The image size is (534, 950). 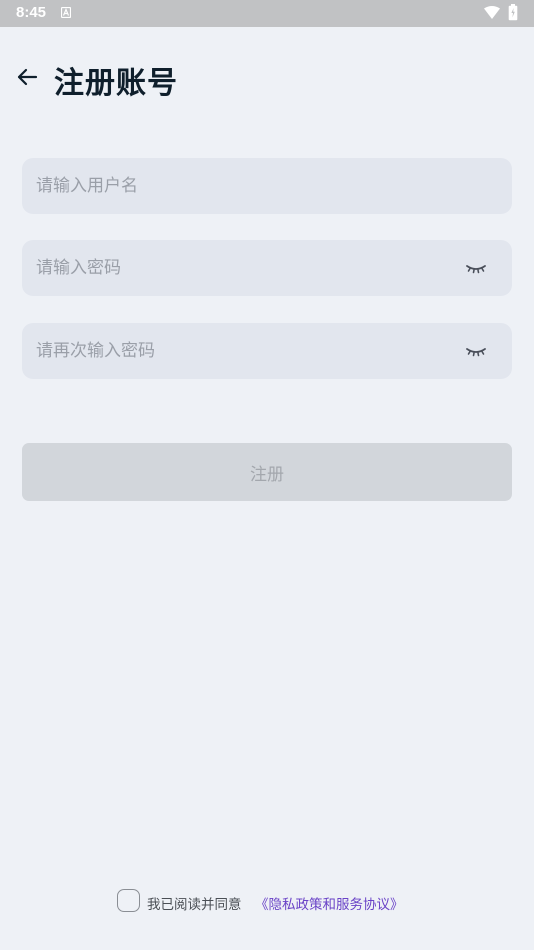 What do you see at coordinates (267, 13) in the screenshot?
I see `status-bar: 8:45` at bounding box center [267, 13].